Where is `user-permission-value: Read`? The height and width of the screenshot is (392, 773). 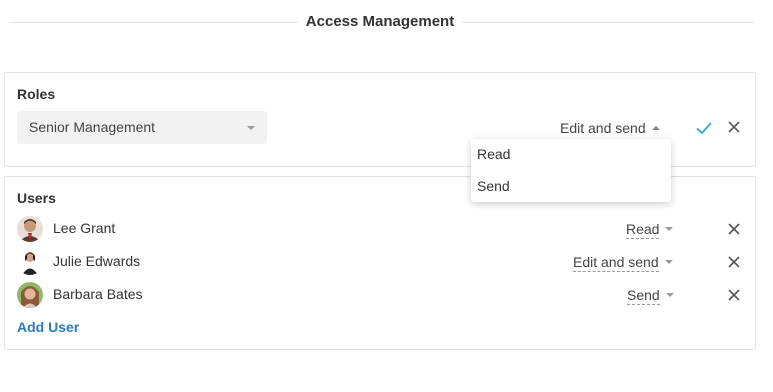 user-permission-value: Read is located at coordinates (643, 230).